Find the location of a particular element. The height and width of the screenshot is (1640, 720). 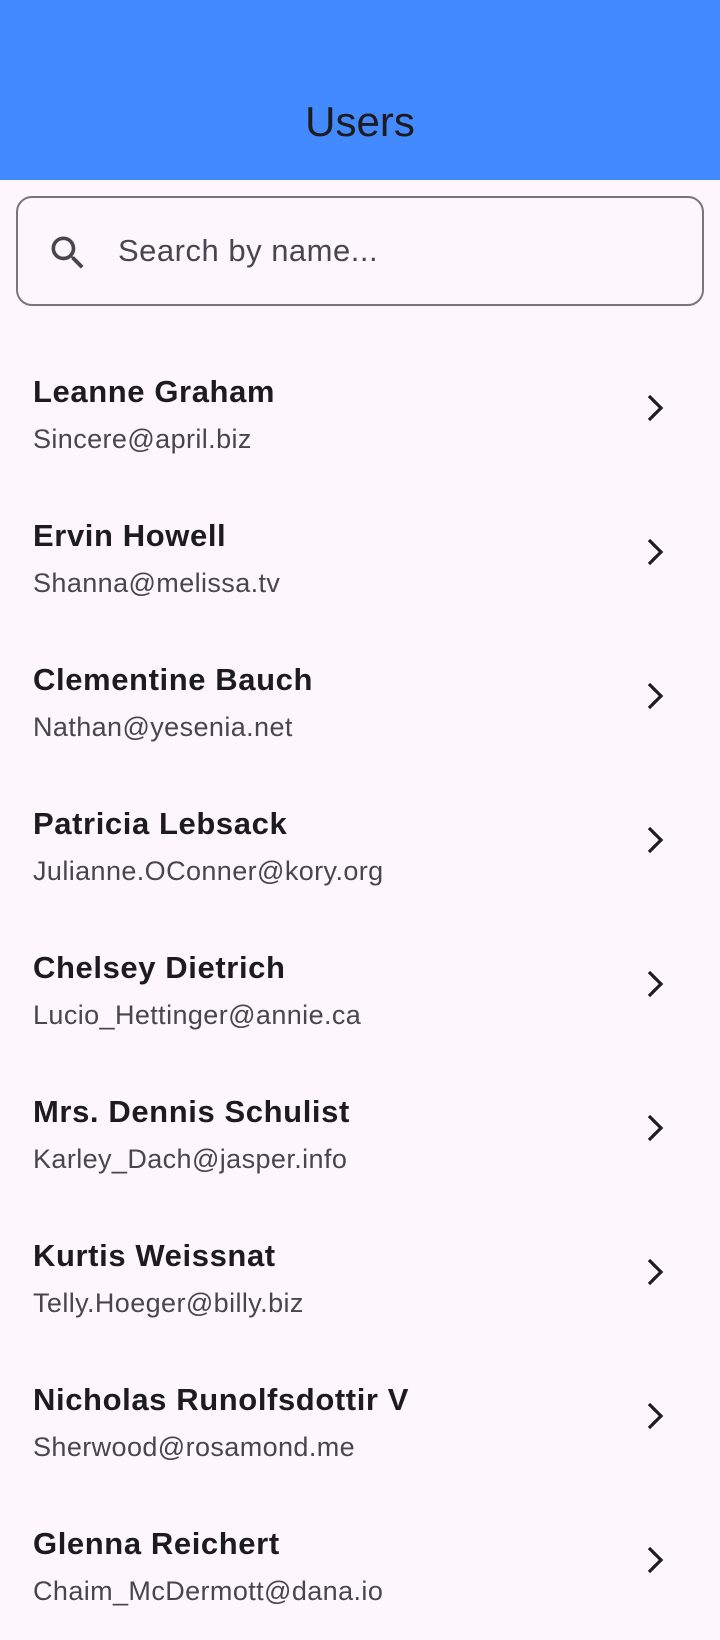

user-email: Karley_Dach@jasper.info is located at coordinates (190, 1159).